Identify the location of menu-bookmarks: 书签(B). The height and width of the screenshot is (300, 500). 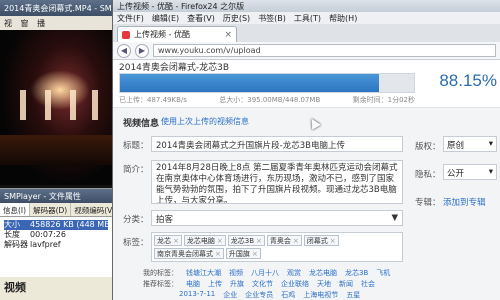
(272, 18).